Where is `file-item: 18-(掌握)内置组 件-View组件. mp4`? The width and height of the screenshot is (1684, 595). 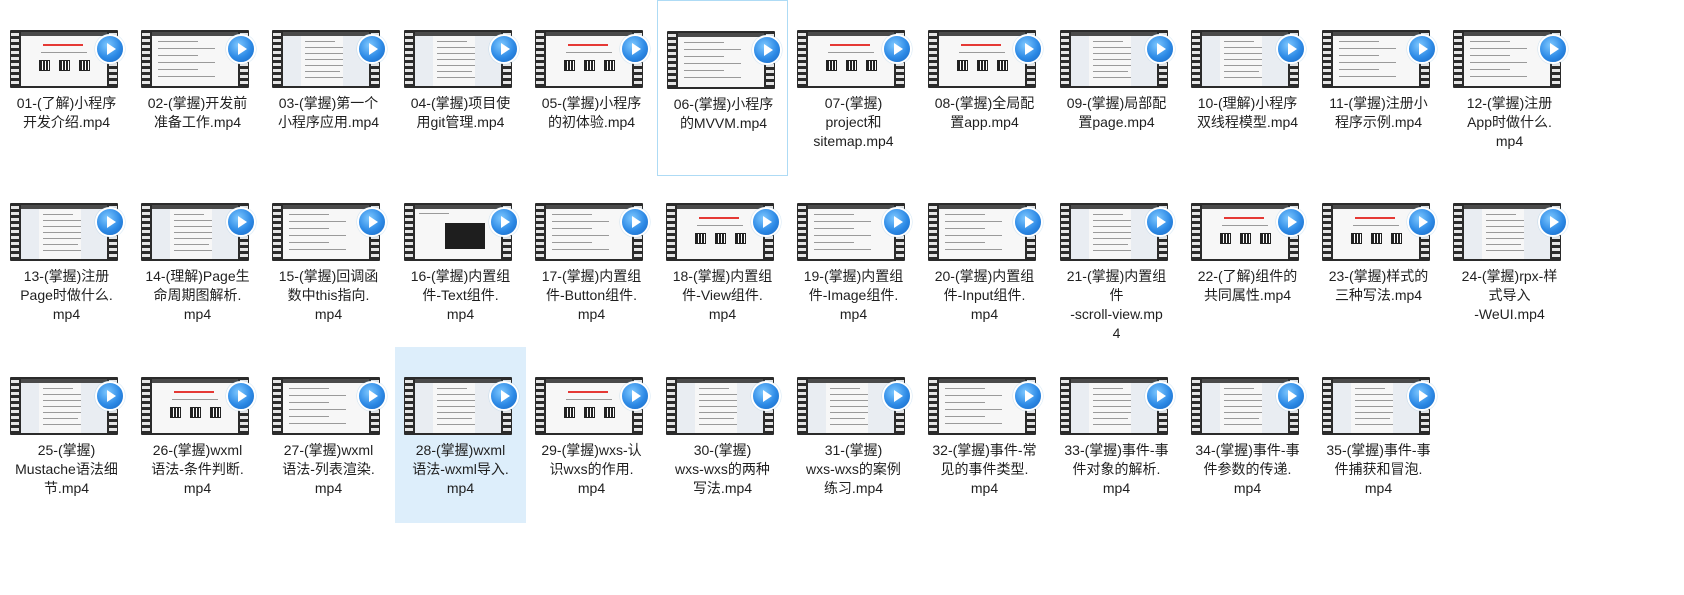 file-item: 18-(掌握)内置组 件-View组件. mp4 is located at coordinates (722, 261).